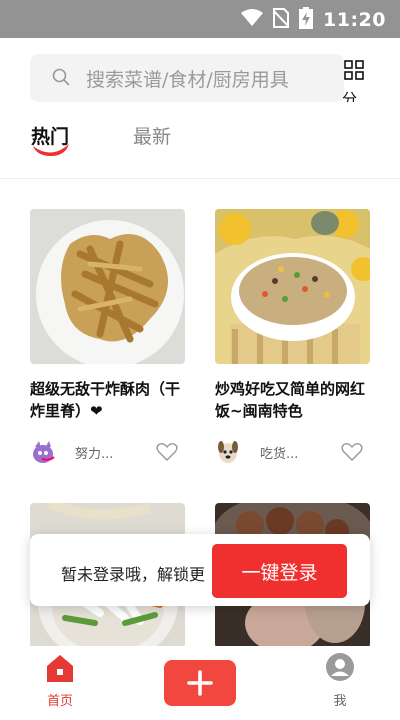 The height and width of the screenshot is (720, 400). I want to click on search-bar: 搜索菜谱/食材/厨房用具, so click(187, 78).